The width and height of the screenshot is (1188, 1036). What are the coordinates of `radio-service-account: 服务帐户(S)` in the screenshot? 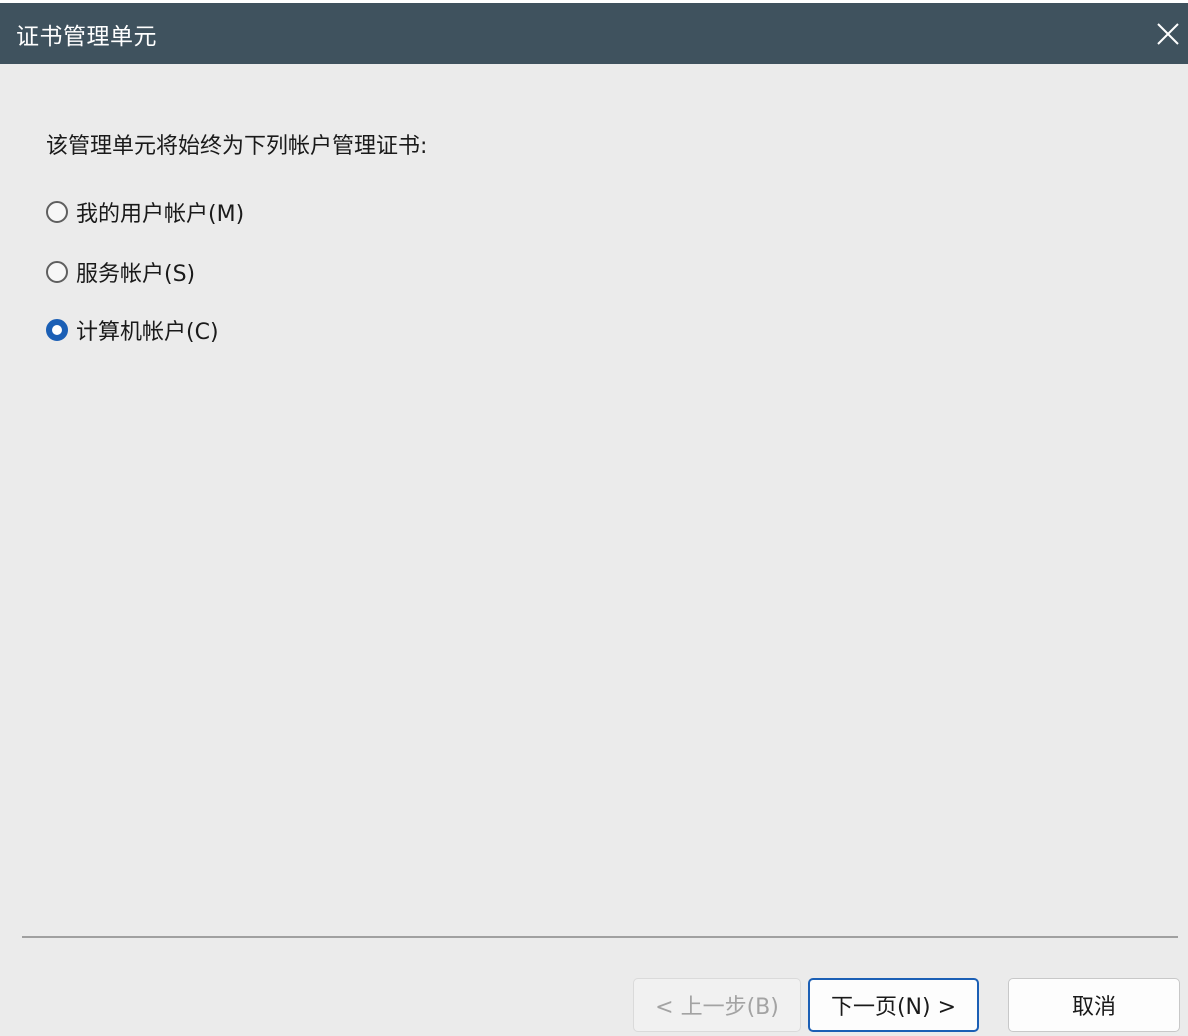 It's located at (120, 272).